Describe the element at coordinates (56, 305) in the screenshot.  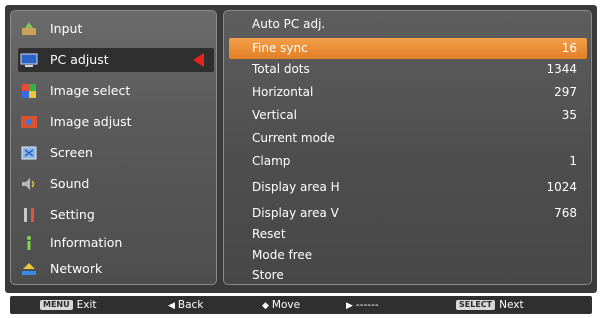
I see `menu-key-icon: MENU` at that location.